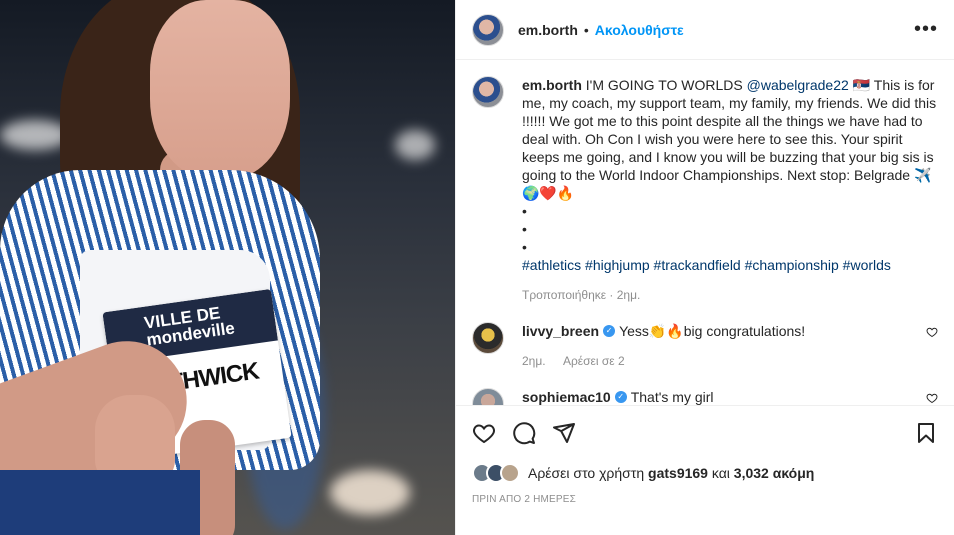 The height and width of the screenshot is (535, 954). What do you see at coordinates (672, 397) in the screenshot?
I see `comment-text: That's my girl` at bounding box center [672, 397].